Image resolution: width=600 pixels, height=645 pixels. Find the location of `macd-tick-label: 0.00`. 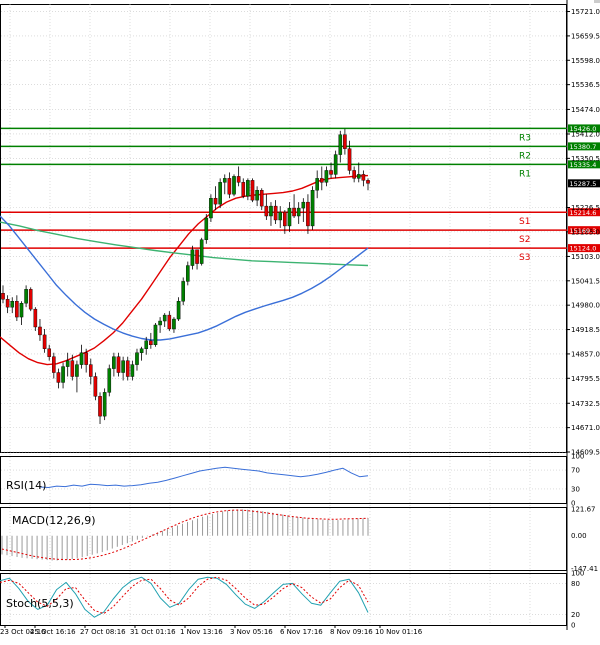

macd-tick-label: 0.00 is located at coordinates (579, 536).